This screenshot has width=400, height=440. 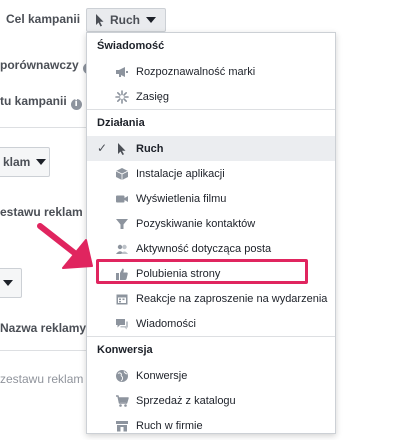 What do you see at coordinates (65, 246) in the screenshot?
I see `annotation-arrow-icon` at bounding box center [65, 246].